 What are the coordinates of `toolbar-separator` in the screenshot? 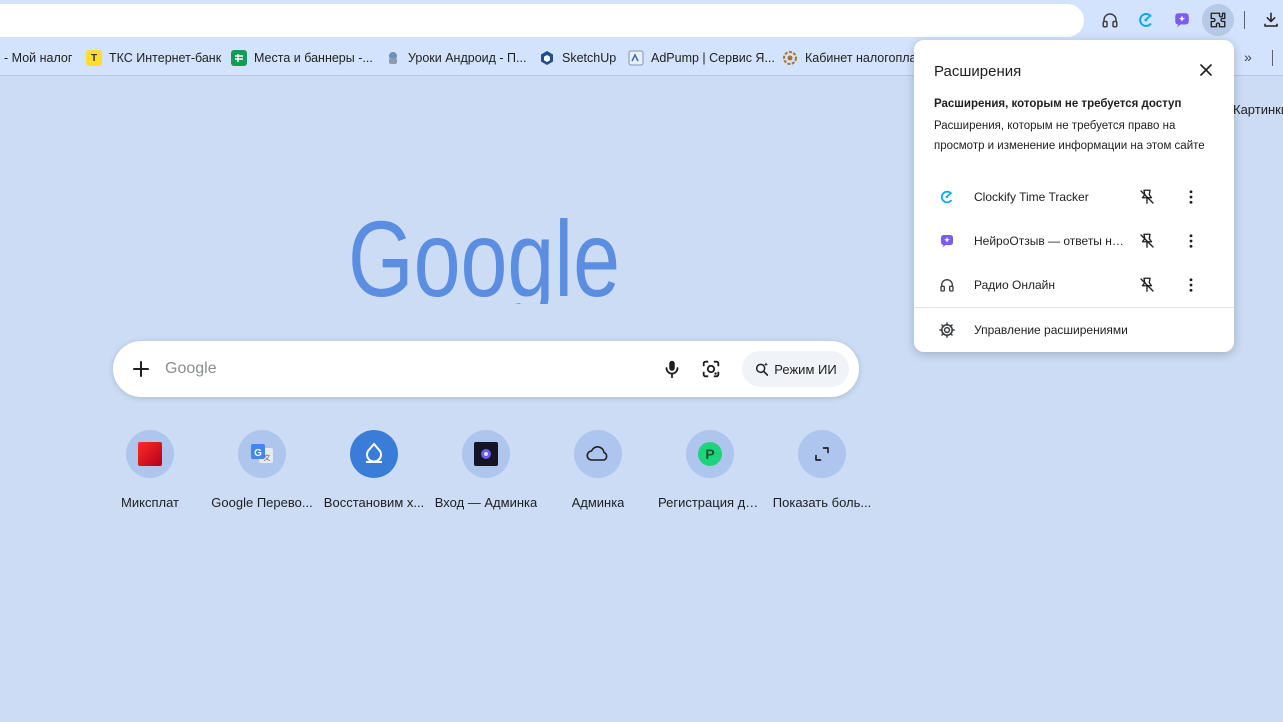 It's located at (1244, 20).